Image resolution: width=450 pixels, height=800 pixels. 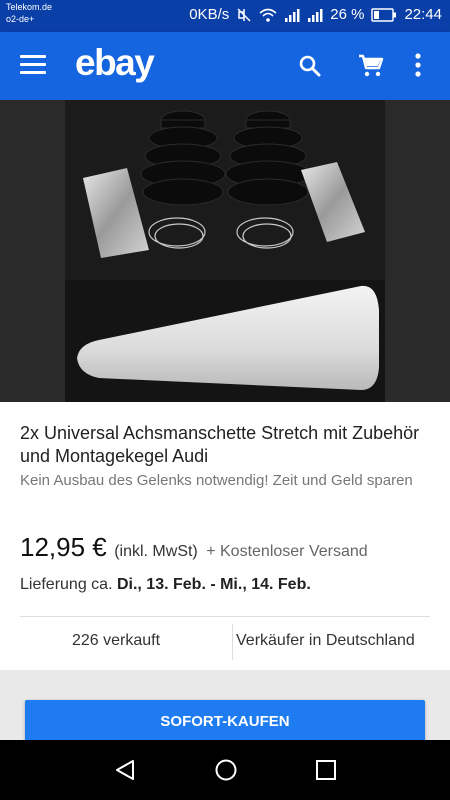 I want to click on vertical-divider, so click(x=232, y=642).